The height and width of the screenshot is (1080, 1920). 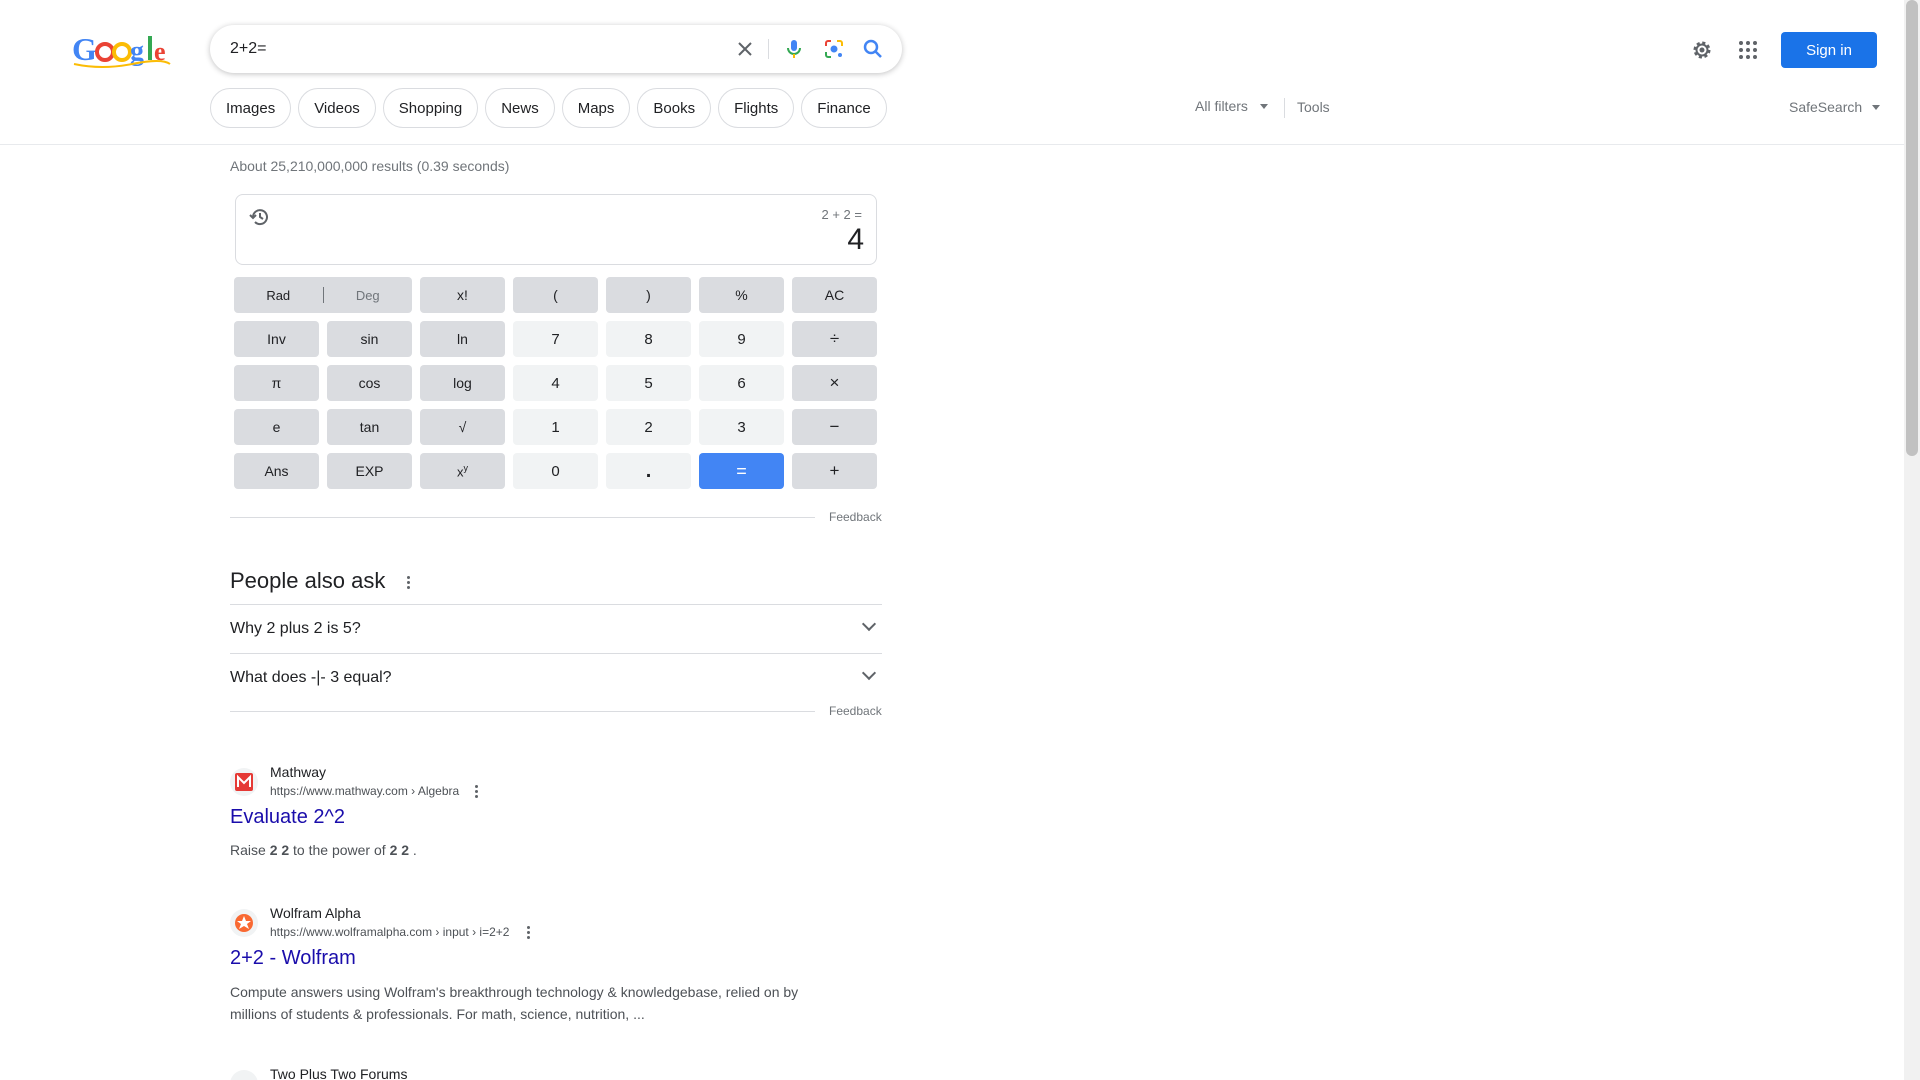 What do you see at coordinates (1826, 107) in the screenshot?
I see `safesearch-label: SafeSearch` at bounding box center [1826, 107].